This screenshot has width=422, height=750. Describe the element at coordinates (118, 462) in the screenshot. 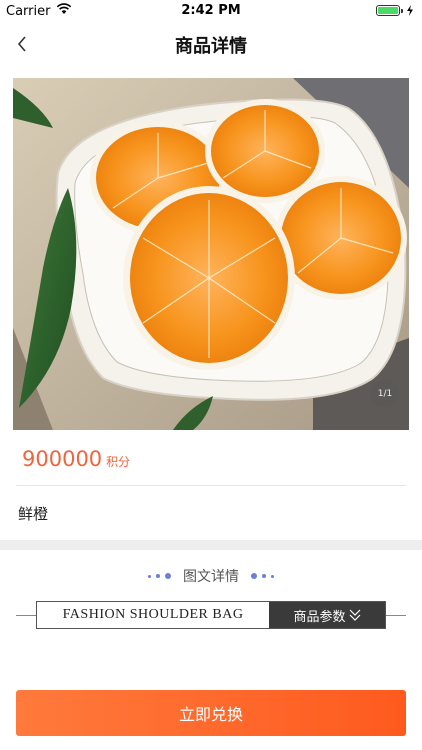

I see `price-unit: 积分` at that location.